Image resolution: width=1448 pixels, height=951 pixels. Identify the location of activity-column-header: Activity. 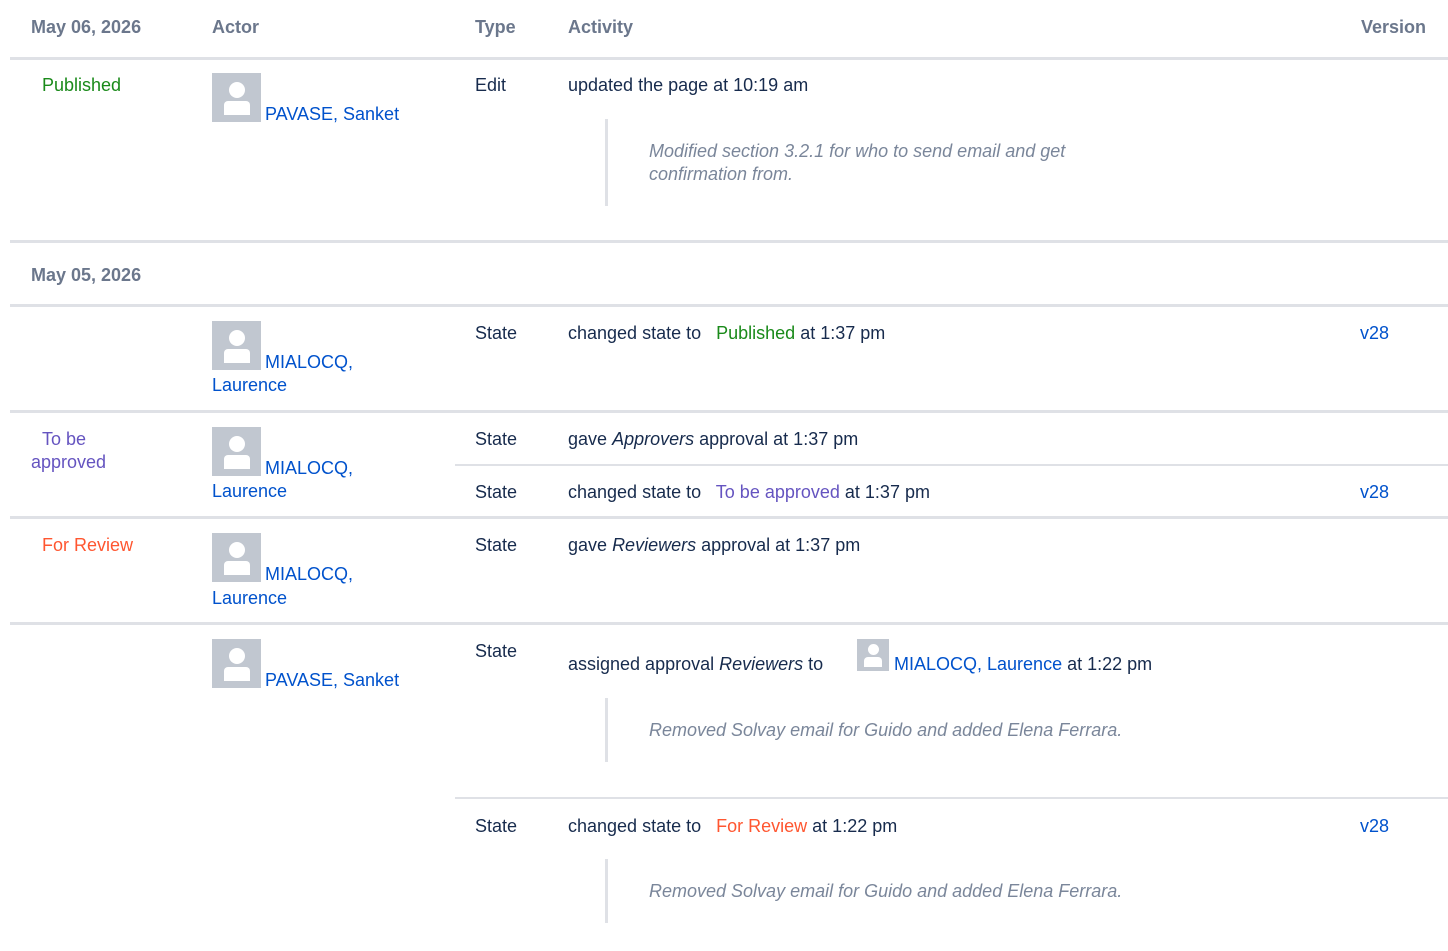
(601, 27).